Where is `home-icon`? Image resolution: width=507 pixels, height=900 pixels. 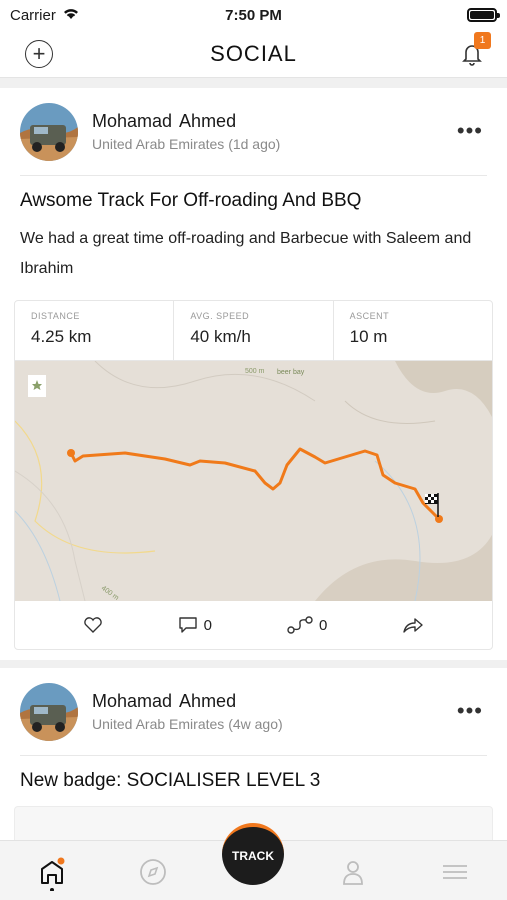 home-icon is located at coordinates (53, 874).